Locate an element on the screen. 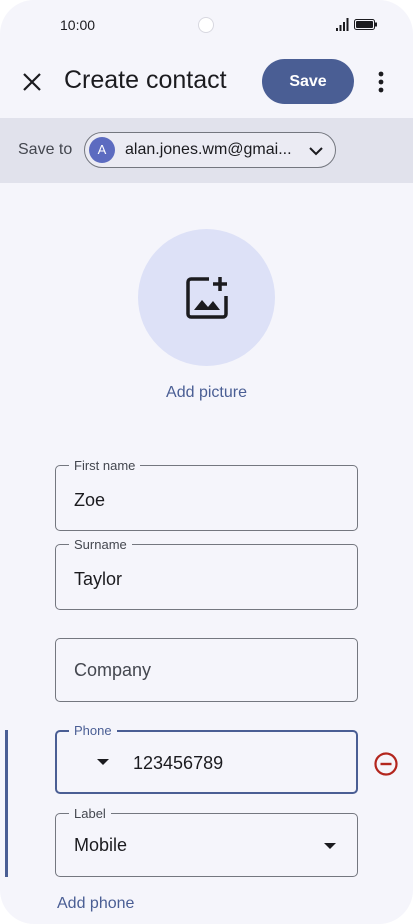 This screenshot has width=413, height=924. avatar: A is located at coordinates (102, 150).